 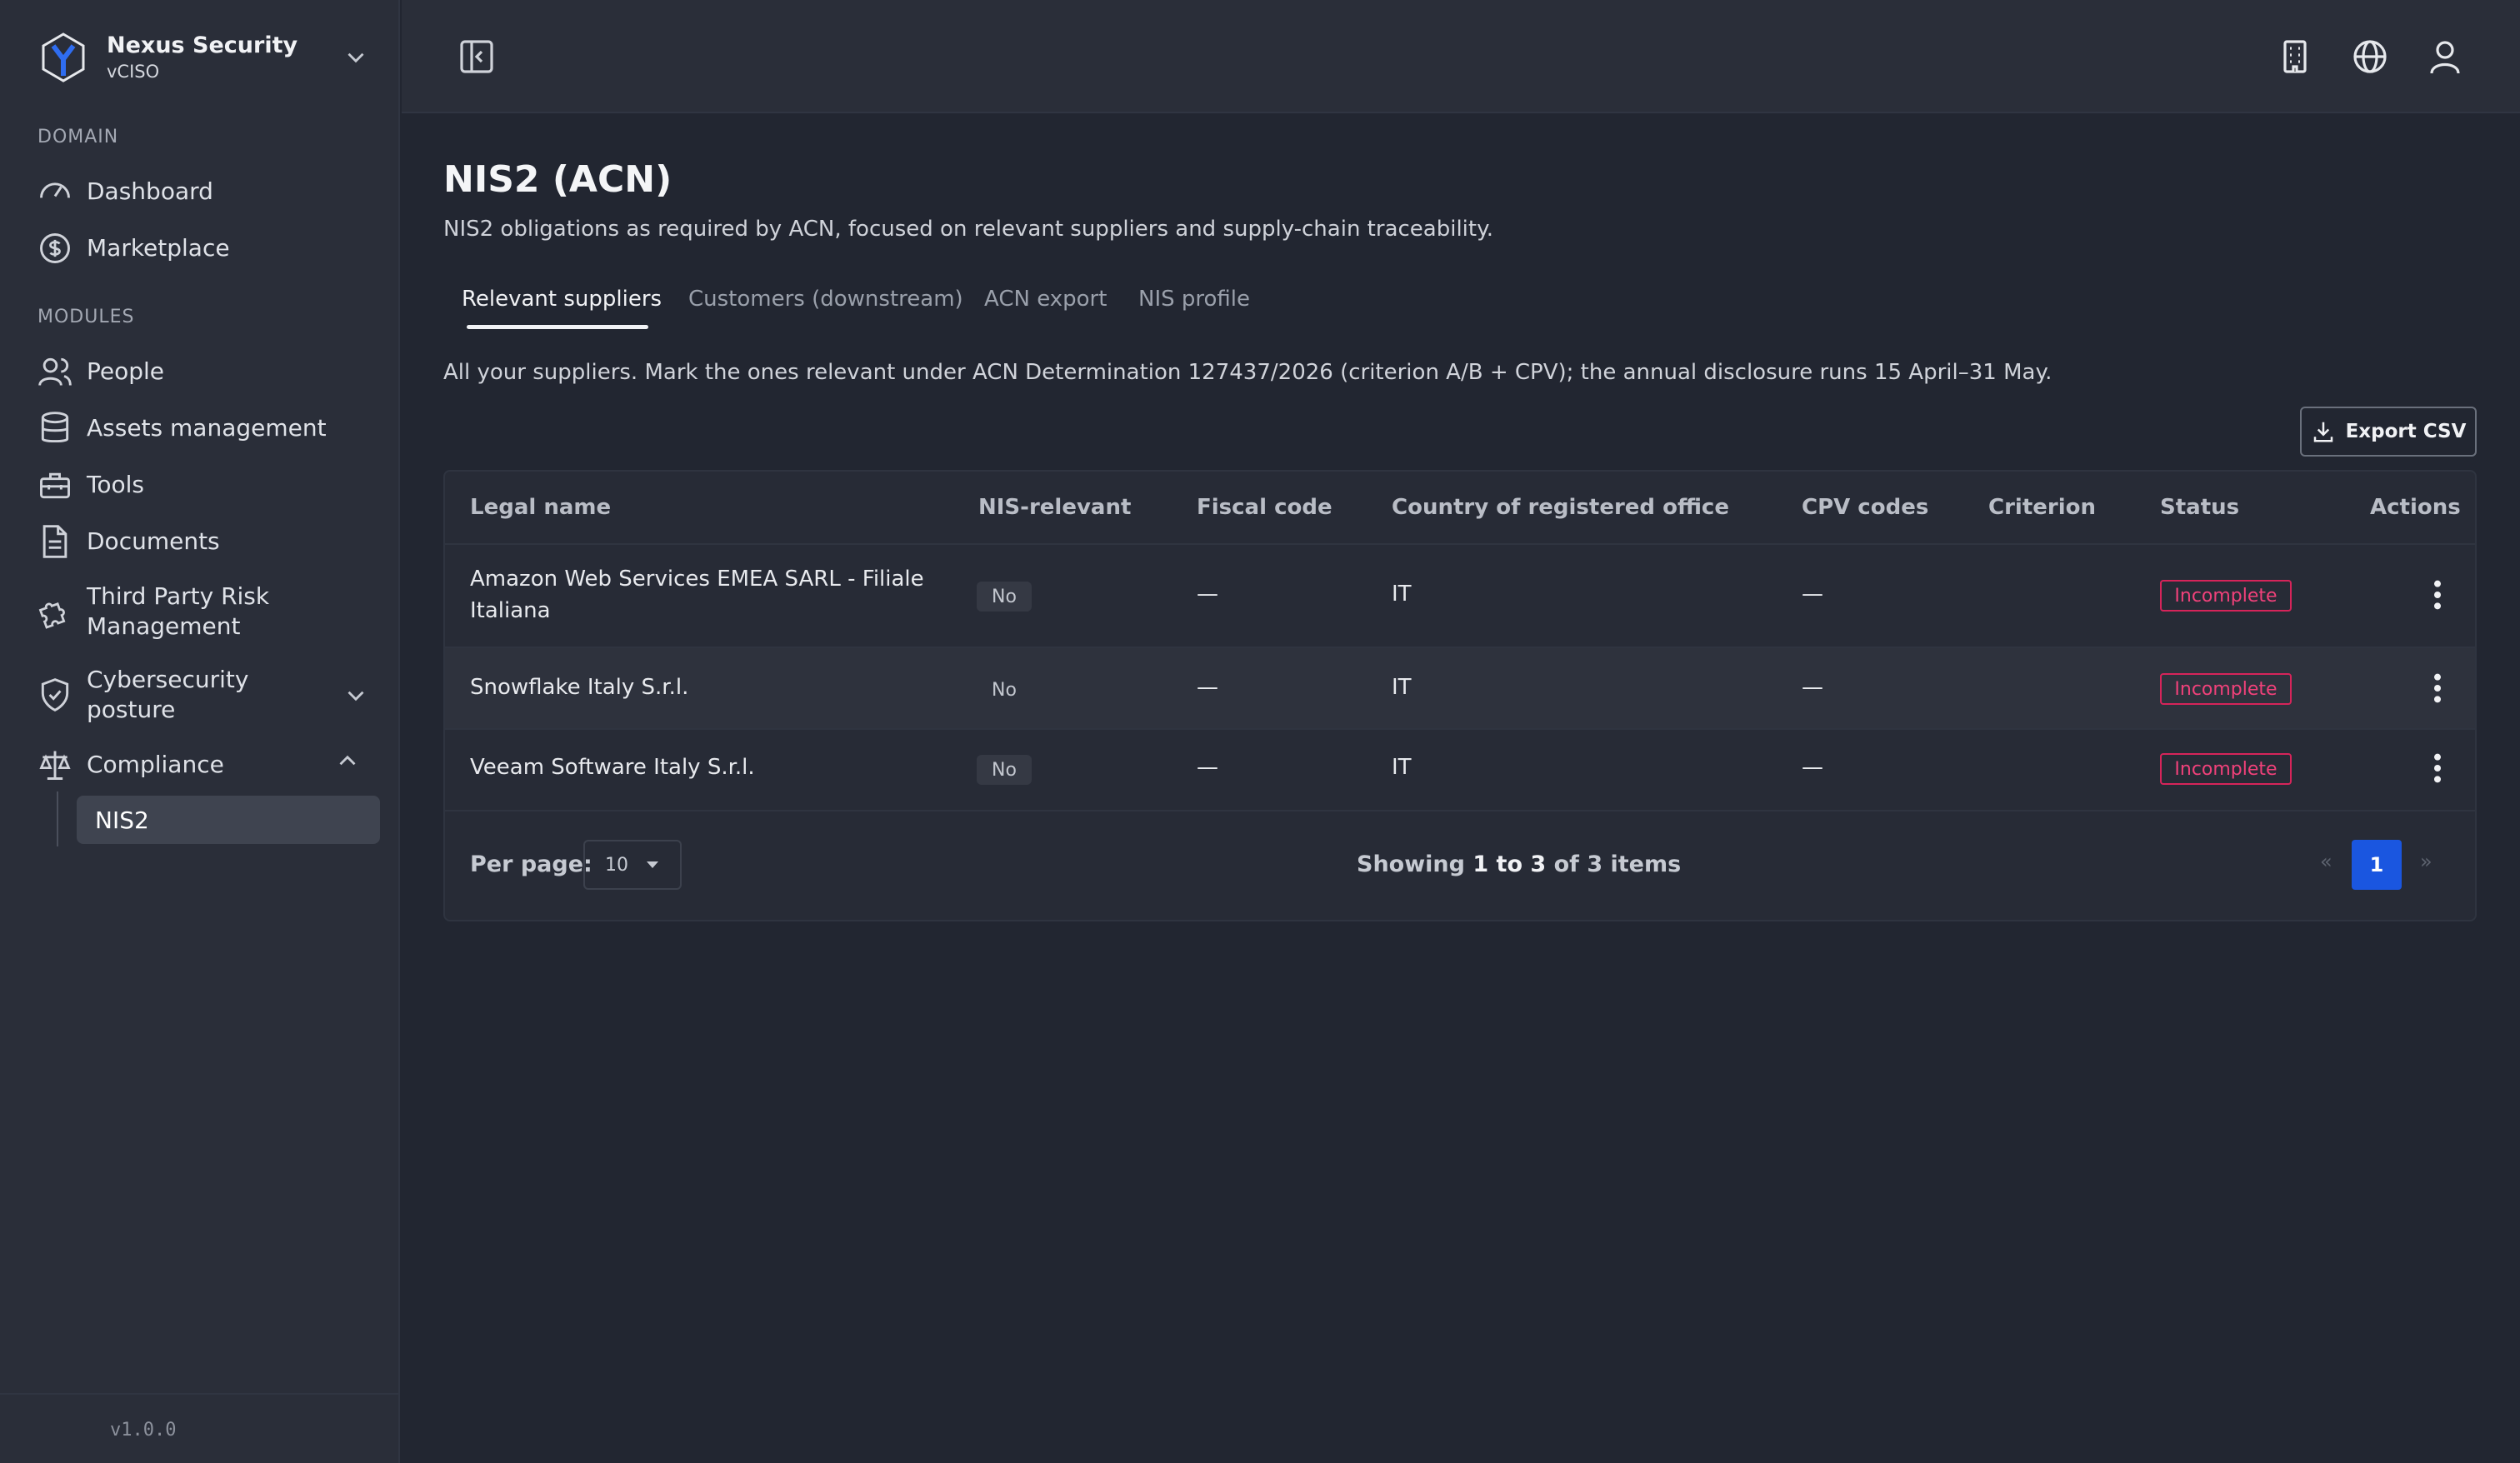 What do you see at coordinates (55, 764) in the screenshot?
I see `scale-icon` at bounding box center [55, 764].